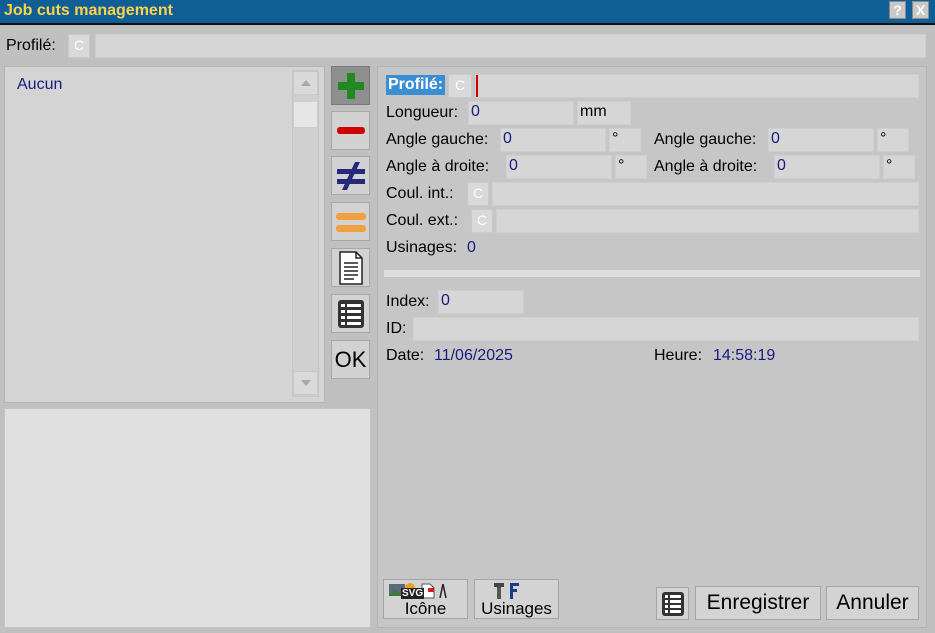 The image size is (935, 633). I want to click on cancel-button: Annuler, so click(872, 603).